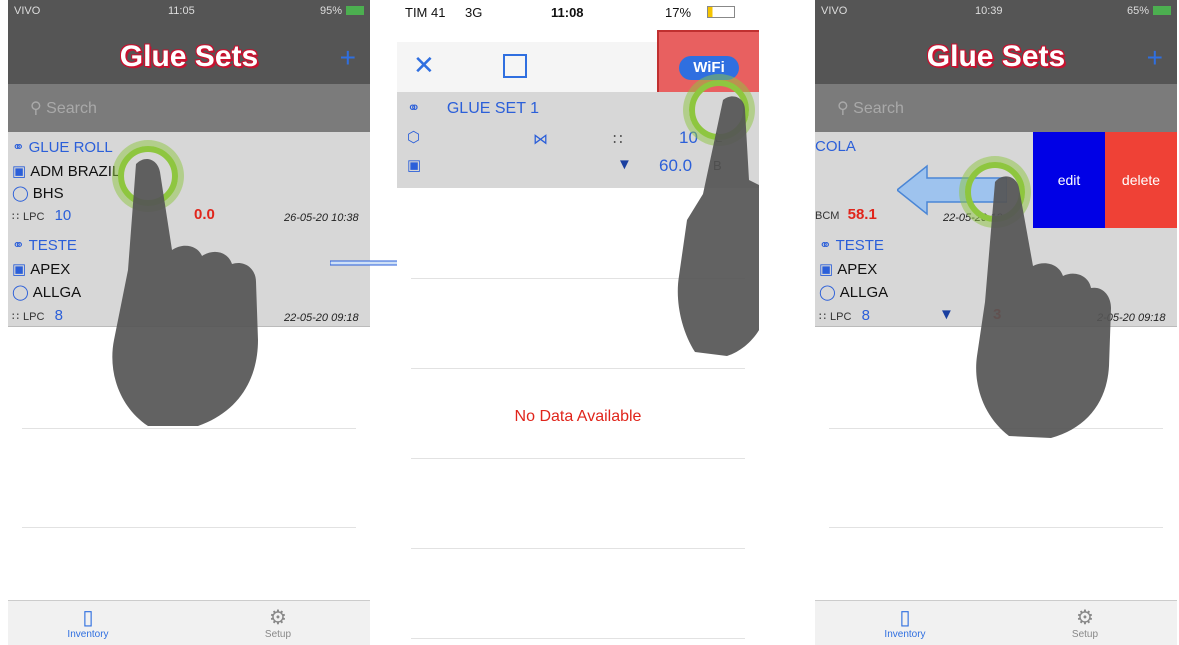 The width and height of the screenshot is (1179, 645). I want to click on timestamp: 22-05-20 09:18, so click(321, 318).